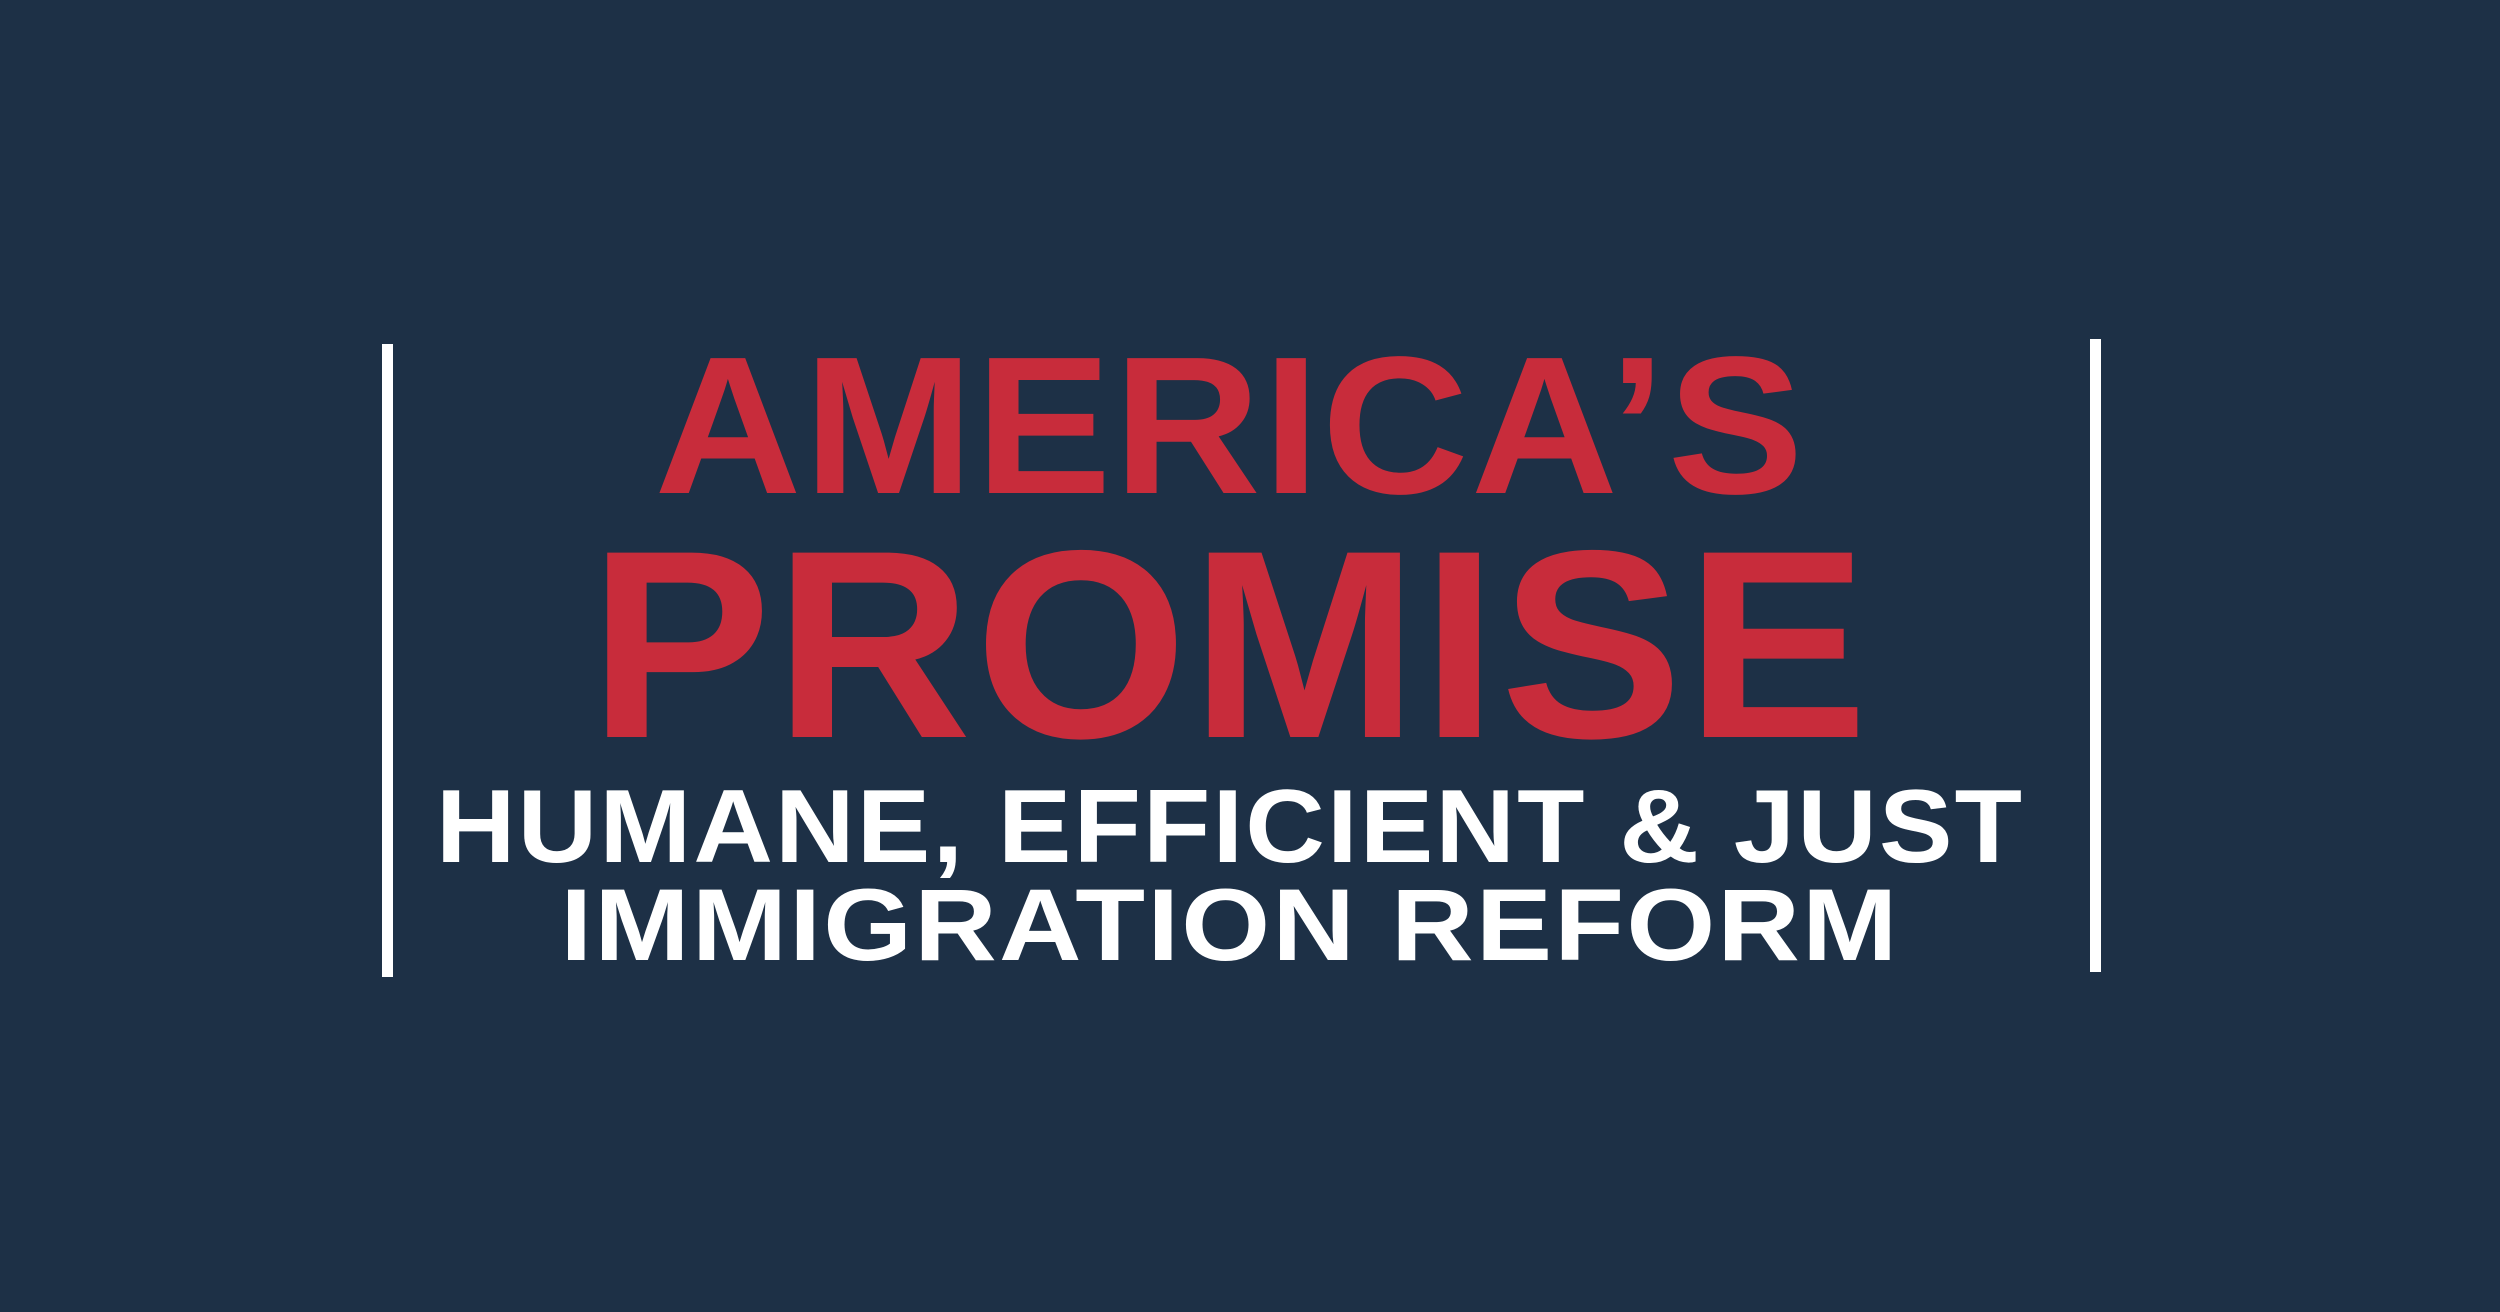 This screenshot has width=2500, height=1312. What do you see at coordinates (2095, 655) in the screenshot?
I see `right-divider-bar` at bounding box center [2095, 655].